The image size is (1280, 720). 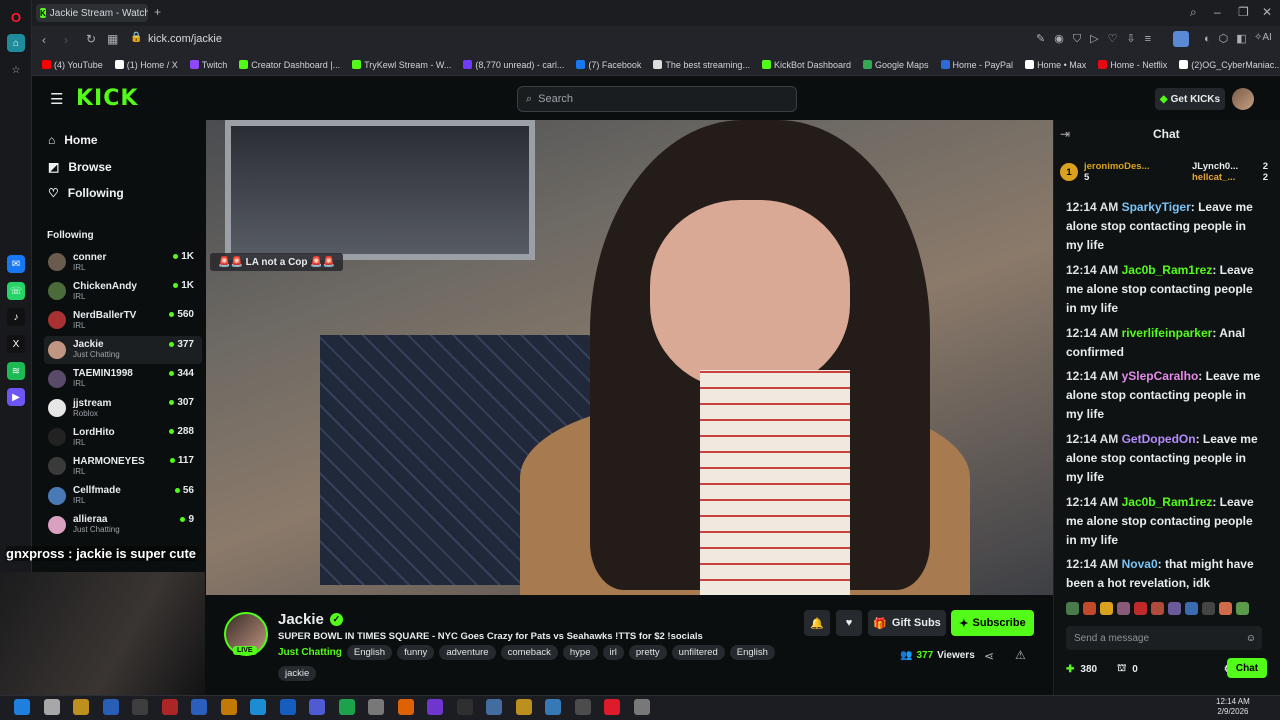 What do you see at coordinates (1193, 12) in the screenshot?
I see `search-tabs-icon: ⌕` at bounding box center [1193, 12].